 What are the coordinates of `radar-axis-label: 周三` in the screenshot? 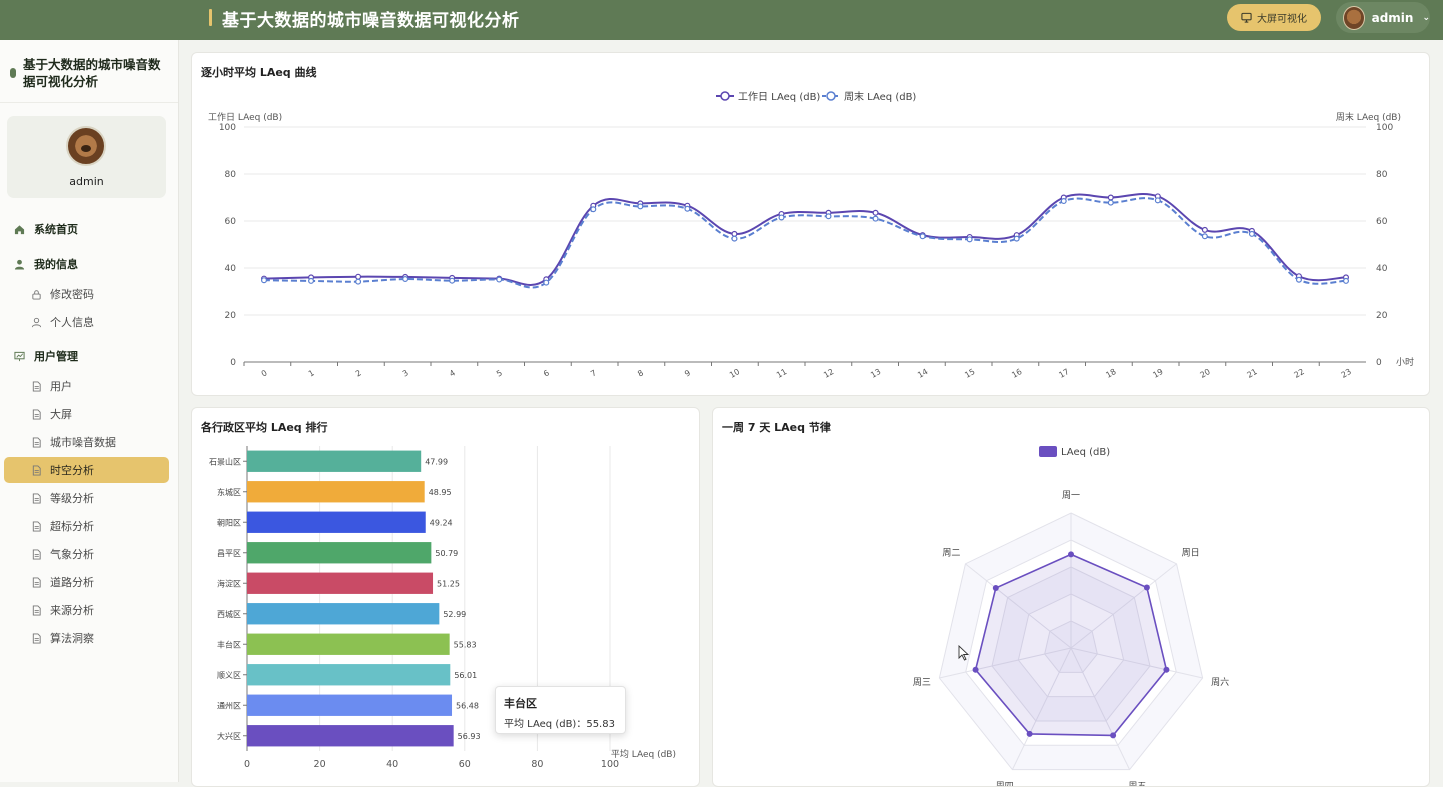 It's located at (922, 682).